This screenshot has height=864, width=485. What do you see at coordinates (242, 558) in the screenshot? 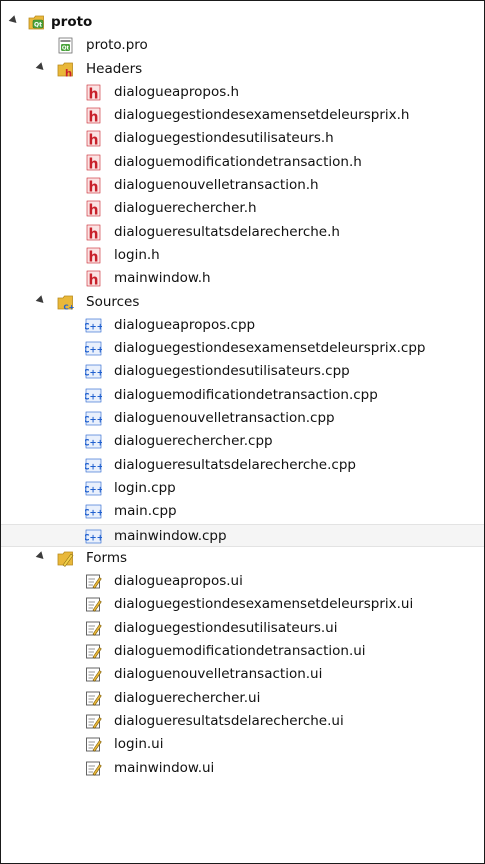
I see `tree-node-forms: Forms` at bounding box center [242, 558].